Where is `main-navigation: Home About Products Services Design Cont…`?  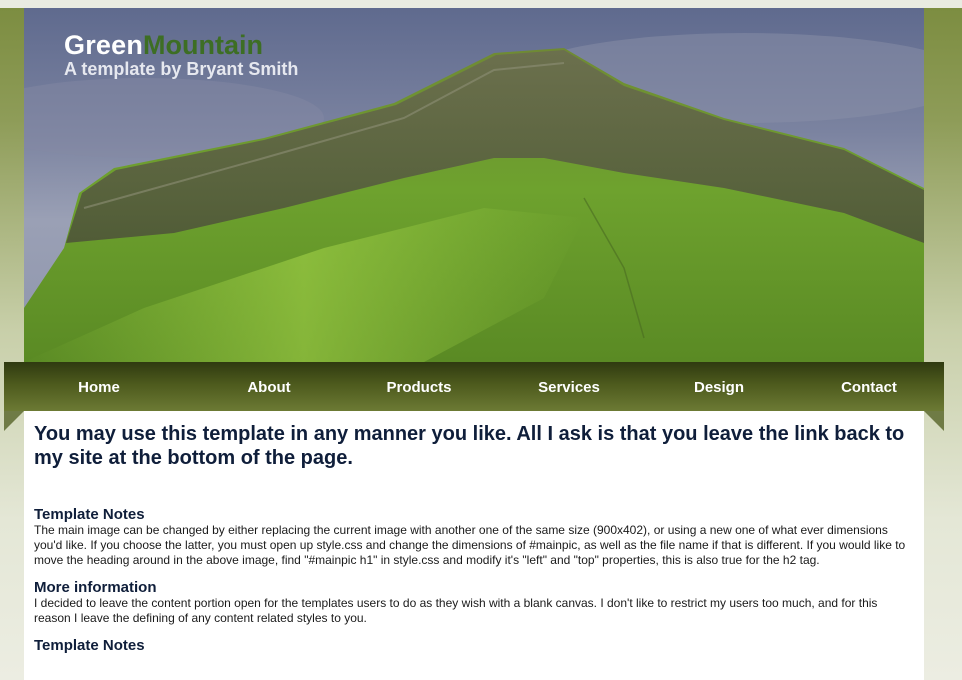
main-navigation: Home About Products Services Design Cont… is located at coordinates (474, 386).